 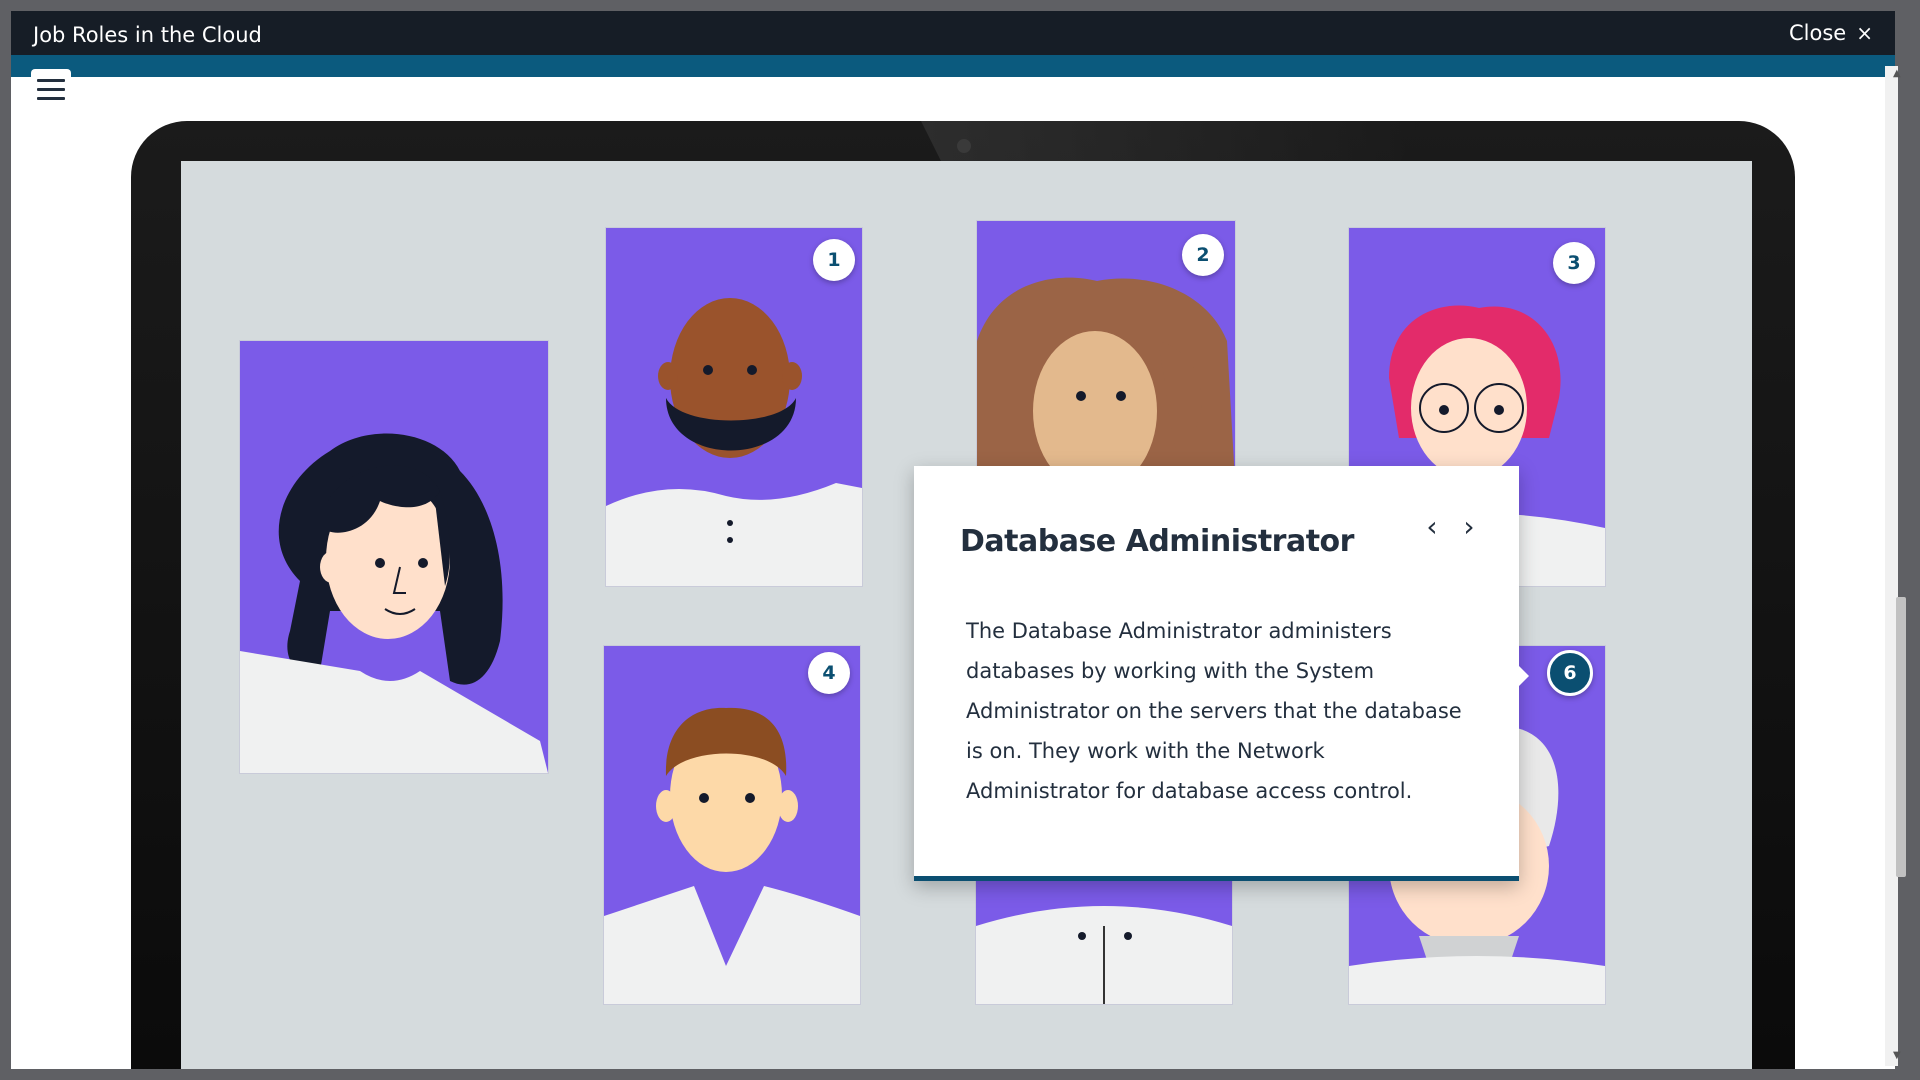 What do you see at coordinates (147, 35) in the screenshot?
I see `window-title: Job Roles in the Cloud` at bounding box center [147, 35].